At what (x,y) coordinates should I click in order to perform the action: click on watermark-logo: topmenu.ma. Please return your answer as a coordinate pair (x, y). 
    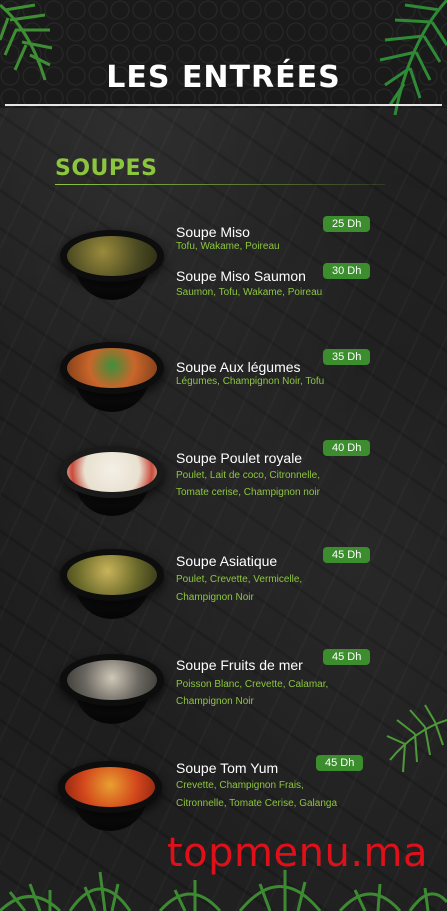
    Looking at the image, I should click on (298, 853).